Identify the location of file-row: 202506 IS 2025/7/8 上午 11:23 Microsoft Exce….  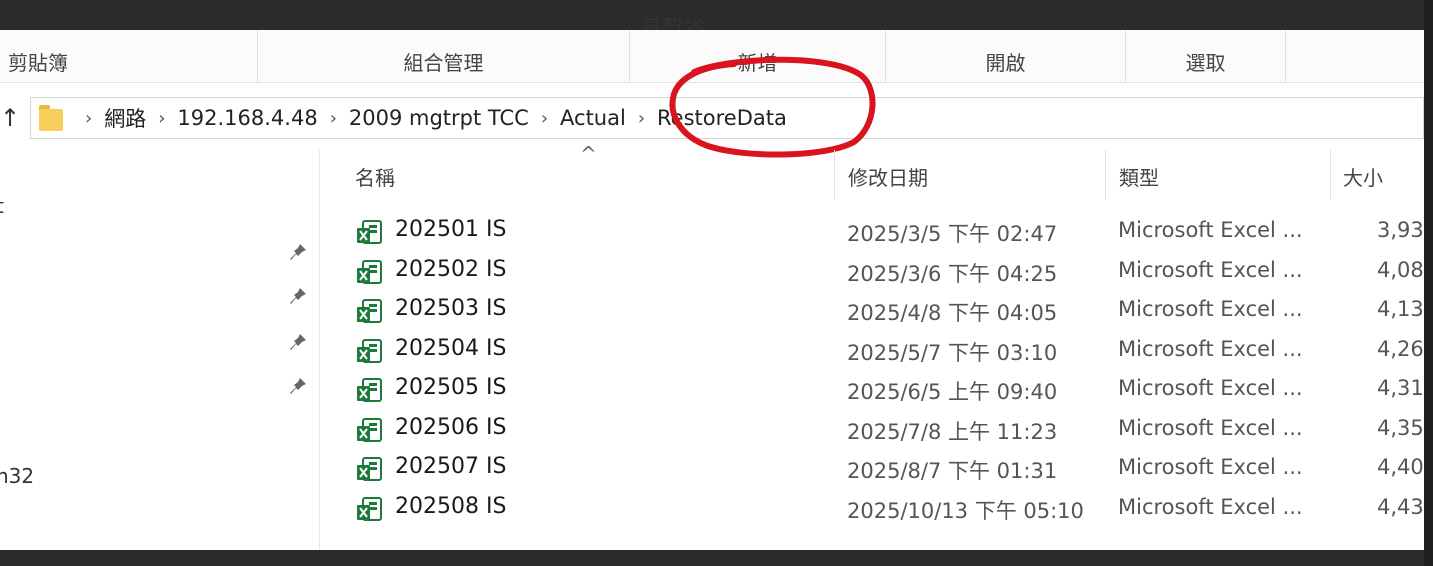
(882, 429).